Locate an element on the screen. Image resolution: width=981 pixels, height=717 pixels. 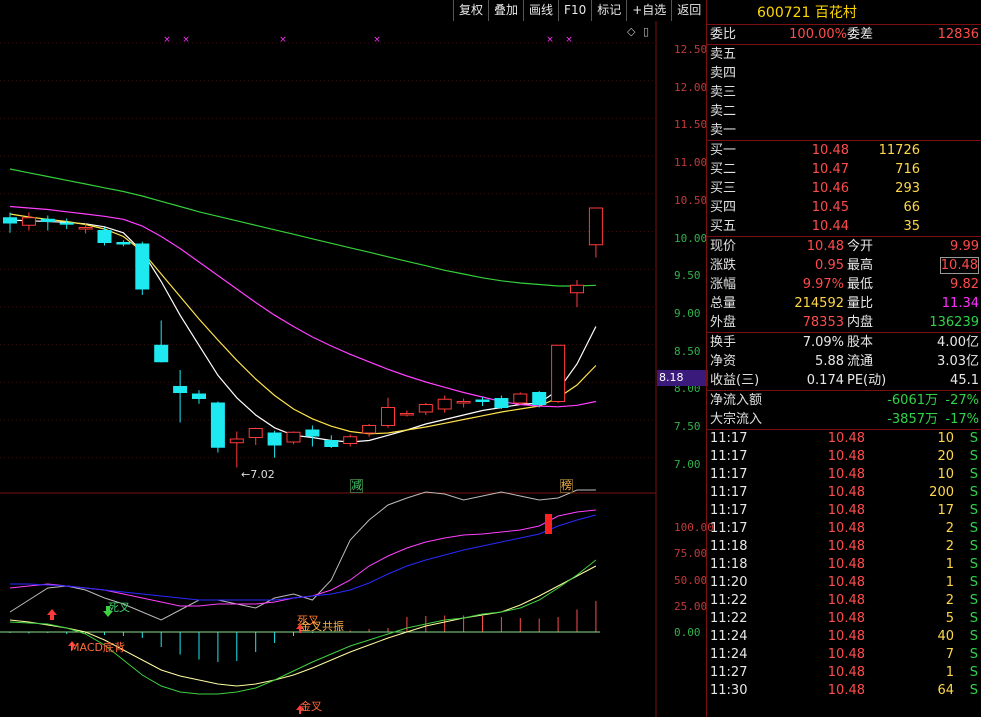
fundamental-label: PE(动) is located at coordinates (867, 380).